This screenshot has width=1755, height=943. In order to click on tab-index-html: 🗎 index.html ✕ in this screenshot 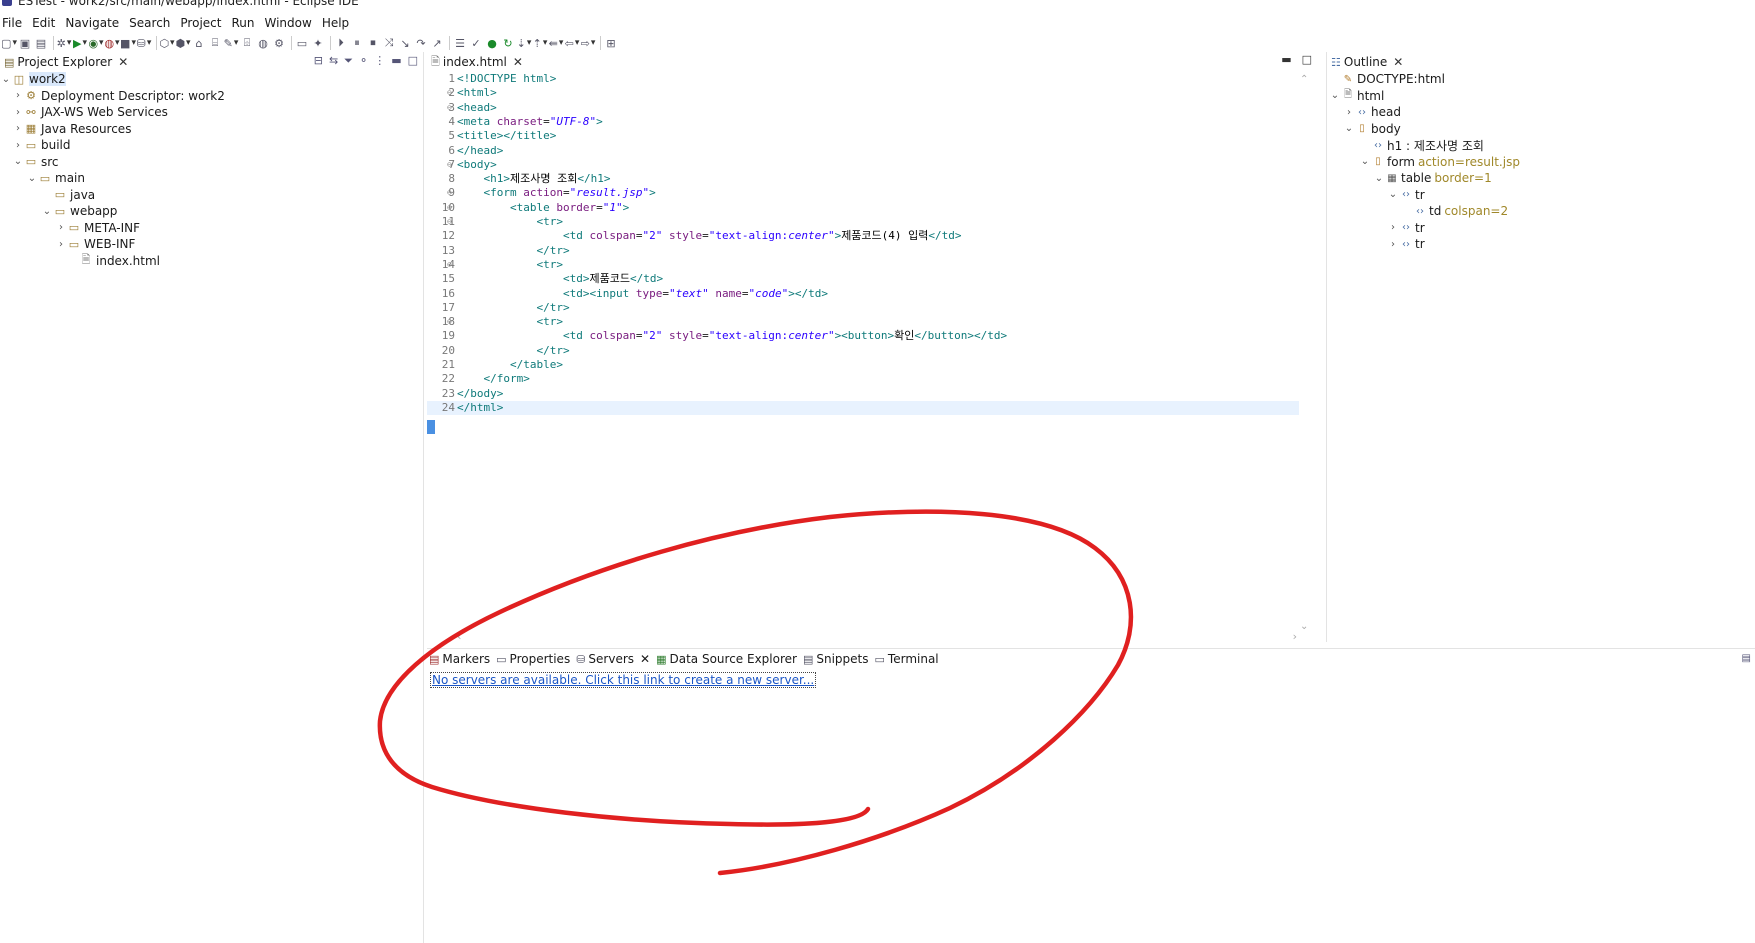, I will do `click(477, 62)`.